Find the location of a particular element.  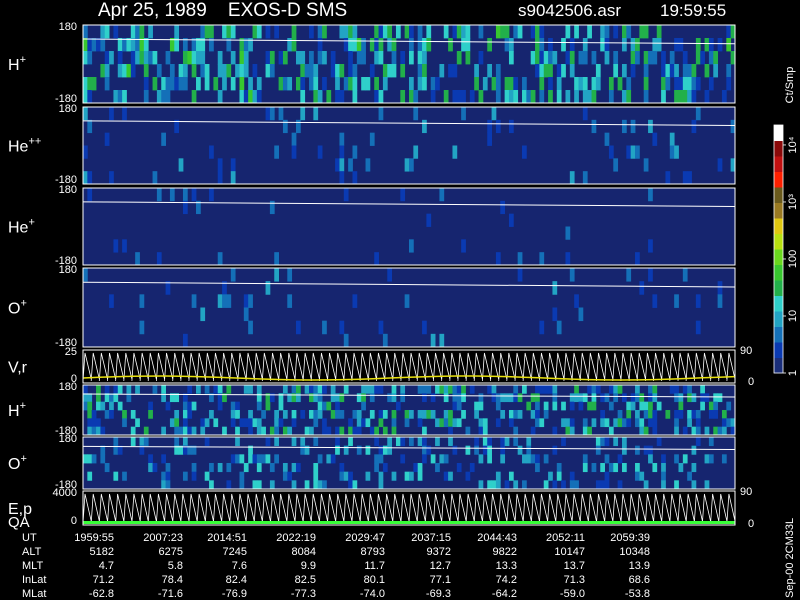

ephemeris-value: -74.0 is located at coordinates (372, 594).